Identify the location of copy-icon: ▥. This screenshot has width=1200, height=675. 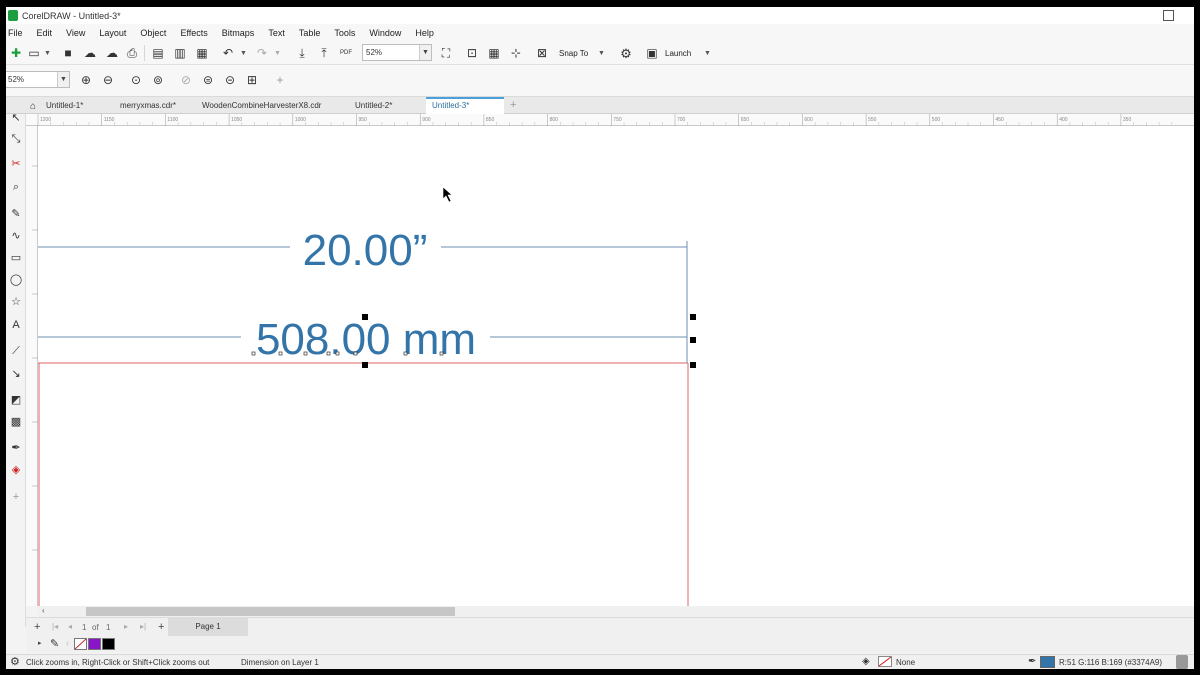
(180, 53).